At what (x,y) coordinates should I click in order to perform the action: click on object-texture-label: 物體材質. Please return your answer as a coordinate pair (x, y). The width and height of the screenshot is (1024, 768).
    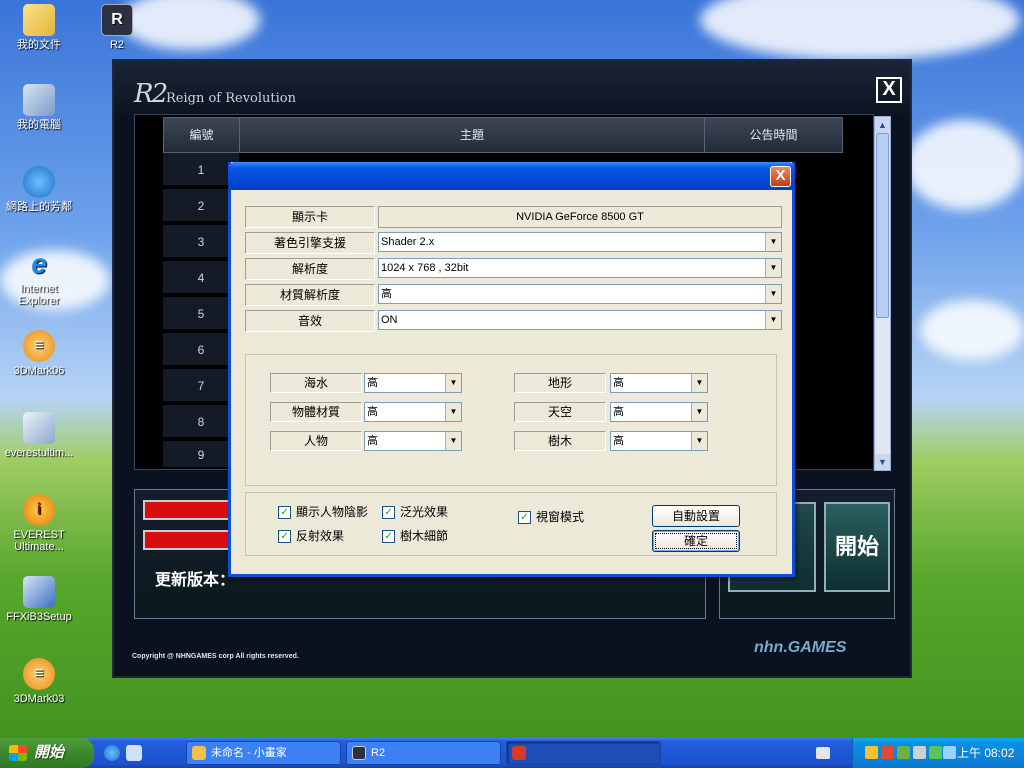
    Looking at the image, I should click on (316, 412).